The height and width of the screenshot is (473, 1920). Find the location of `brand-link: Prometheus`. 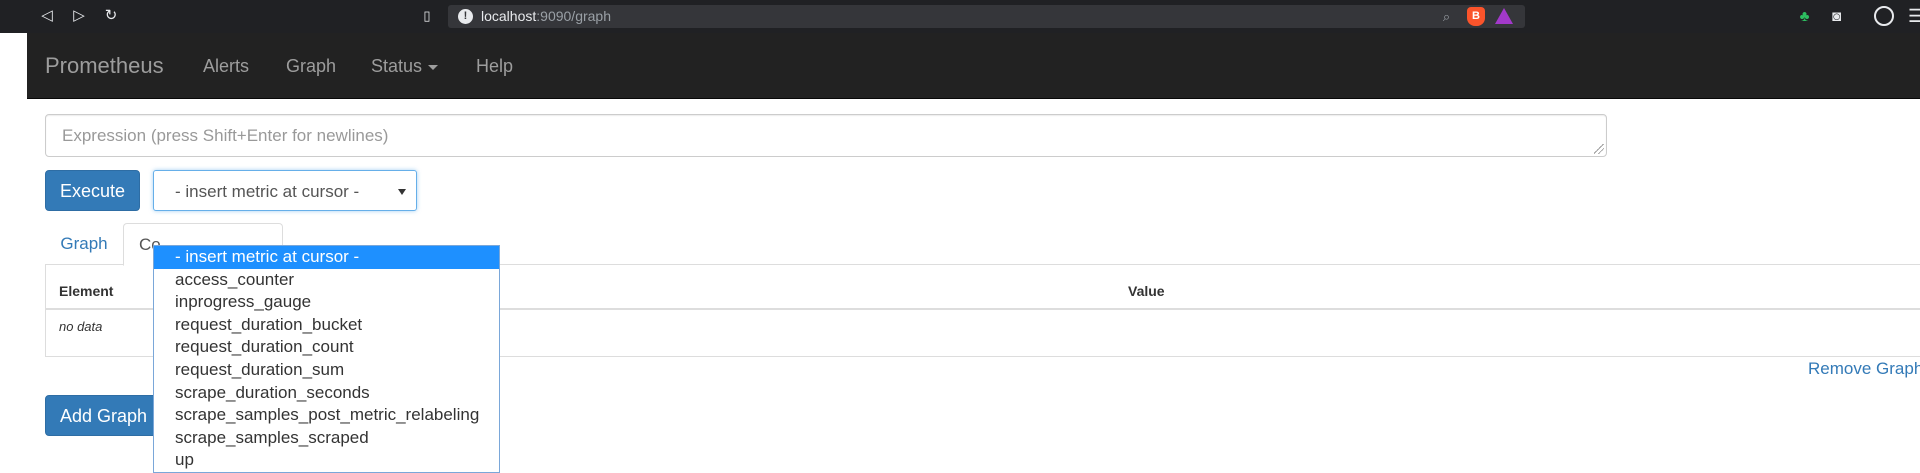

brand-link: Prometheus is located at coordinates (104, 66).